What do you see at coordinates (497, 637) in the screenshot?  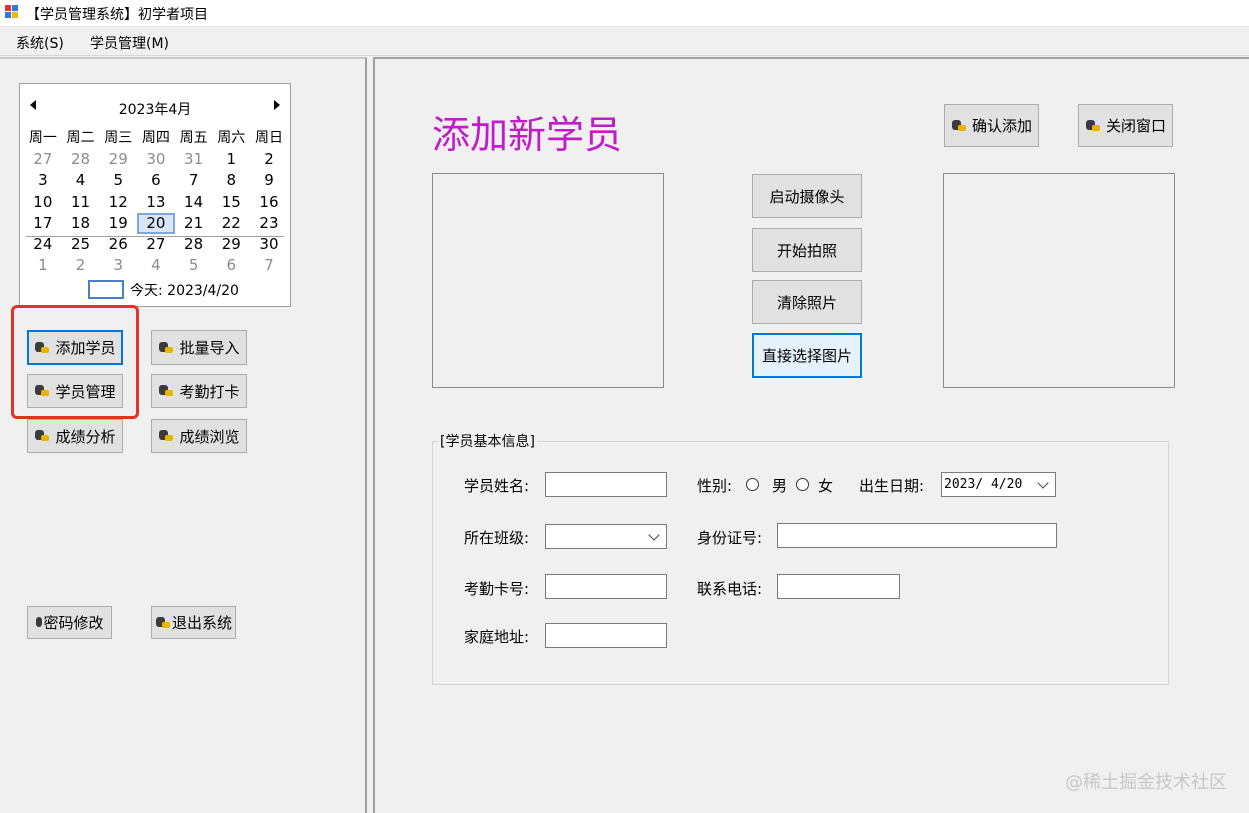 I see `address-label: 家庭地址:` at bounding box center [497, 637].